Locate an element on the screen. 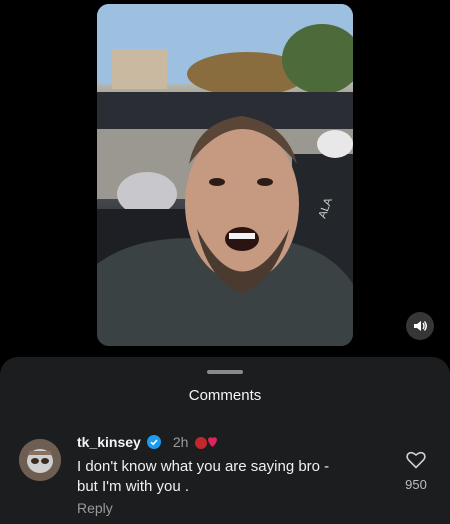  avatar is located at coordinates (40, 460).